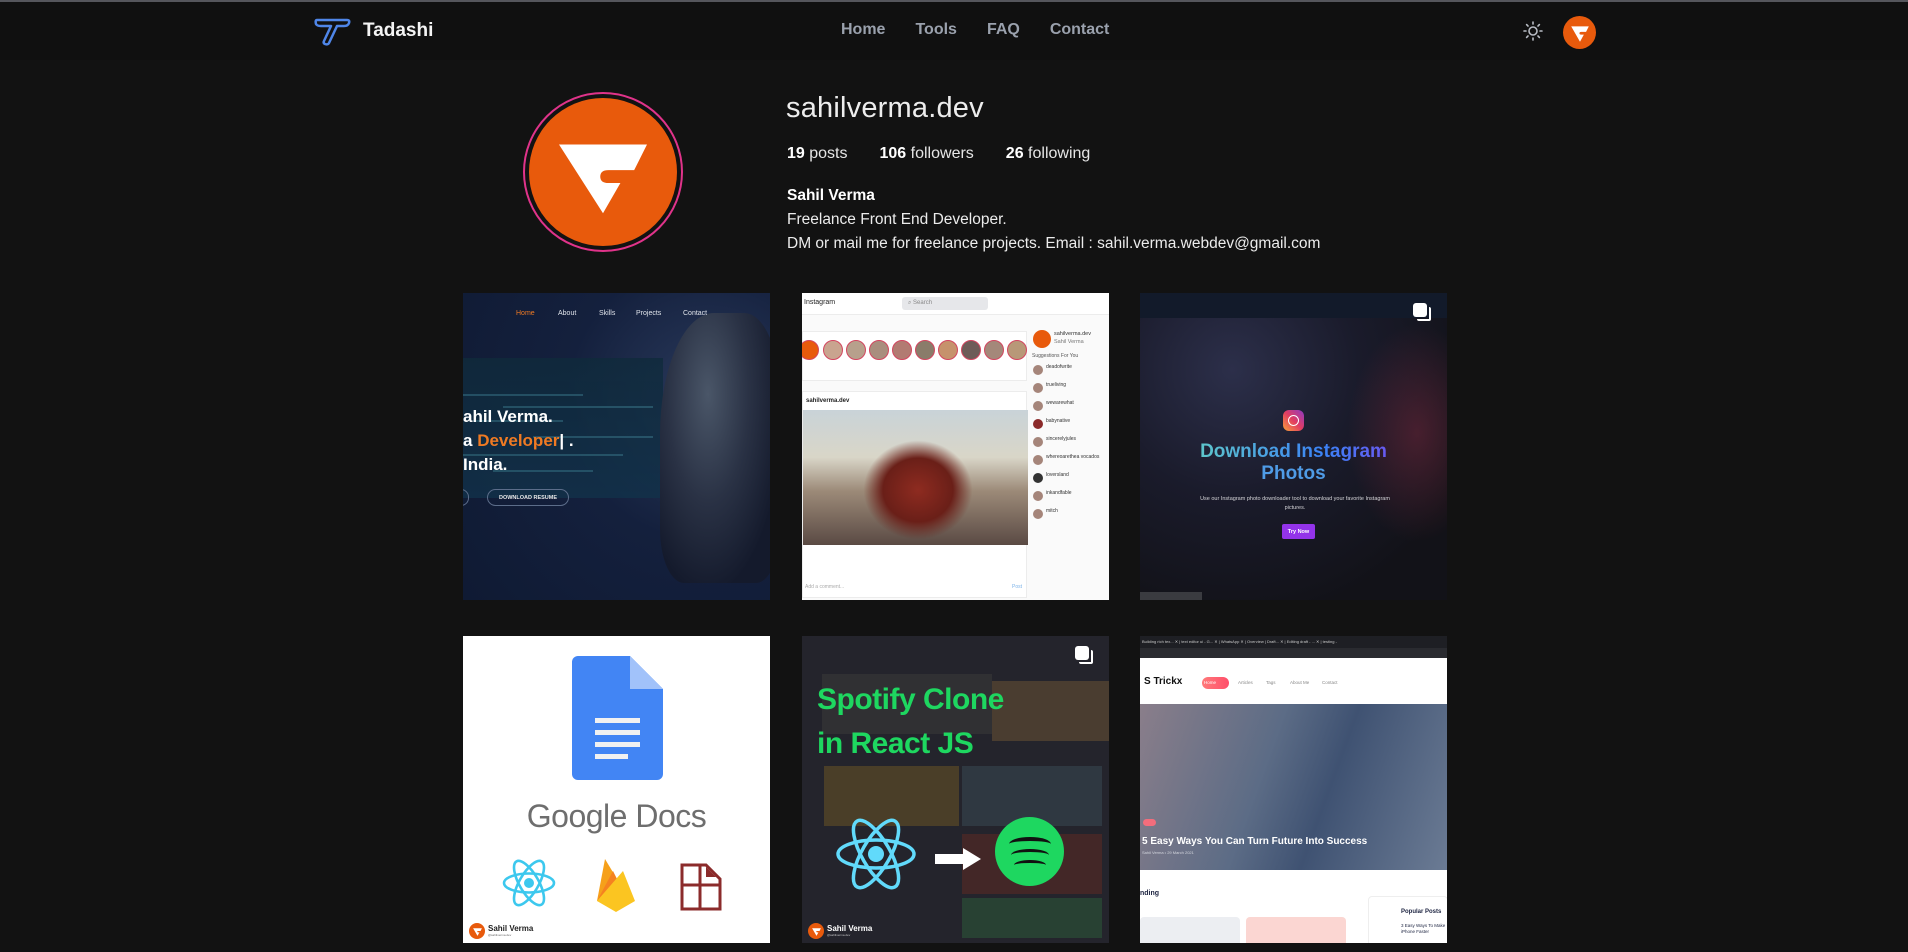 This screenshot has height=952, width=1908. What do you see at coordinates (1149, 822) in the screenshot?
I see `blog-tag` at bounding box center [1149, 822].